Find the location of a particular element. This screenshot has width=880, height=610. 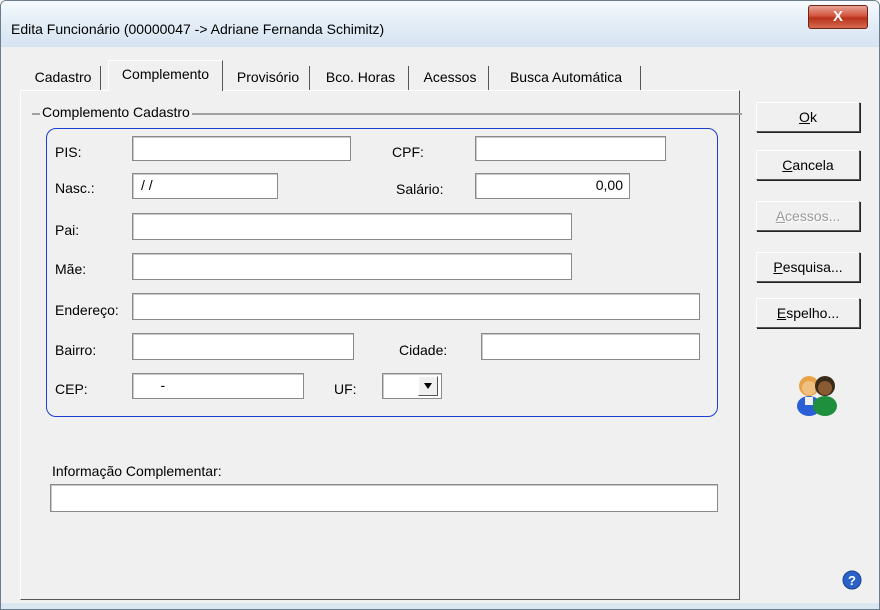

ok-button: Ok is located at coordinates (808, 117).